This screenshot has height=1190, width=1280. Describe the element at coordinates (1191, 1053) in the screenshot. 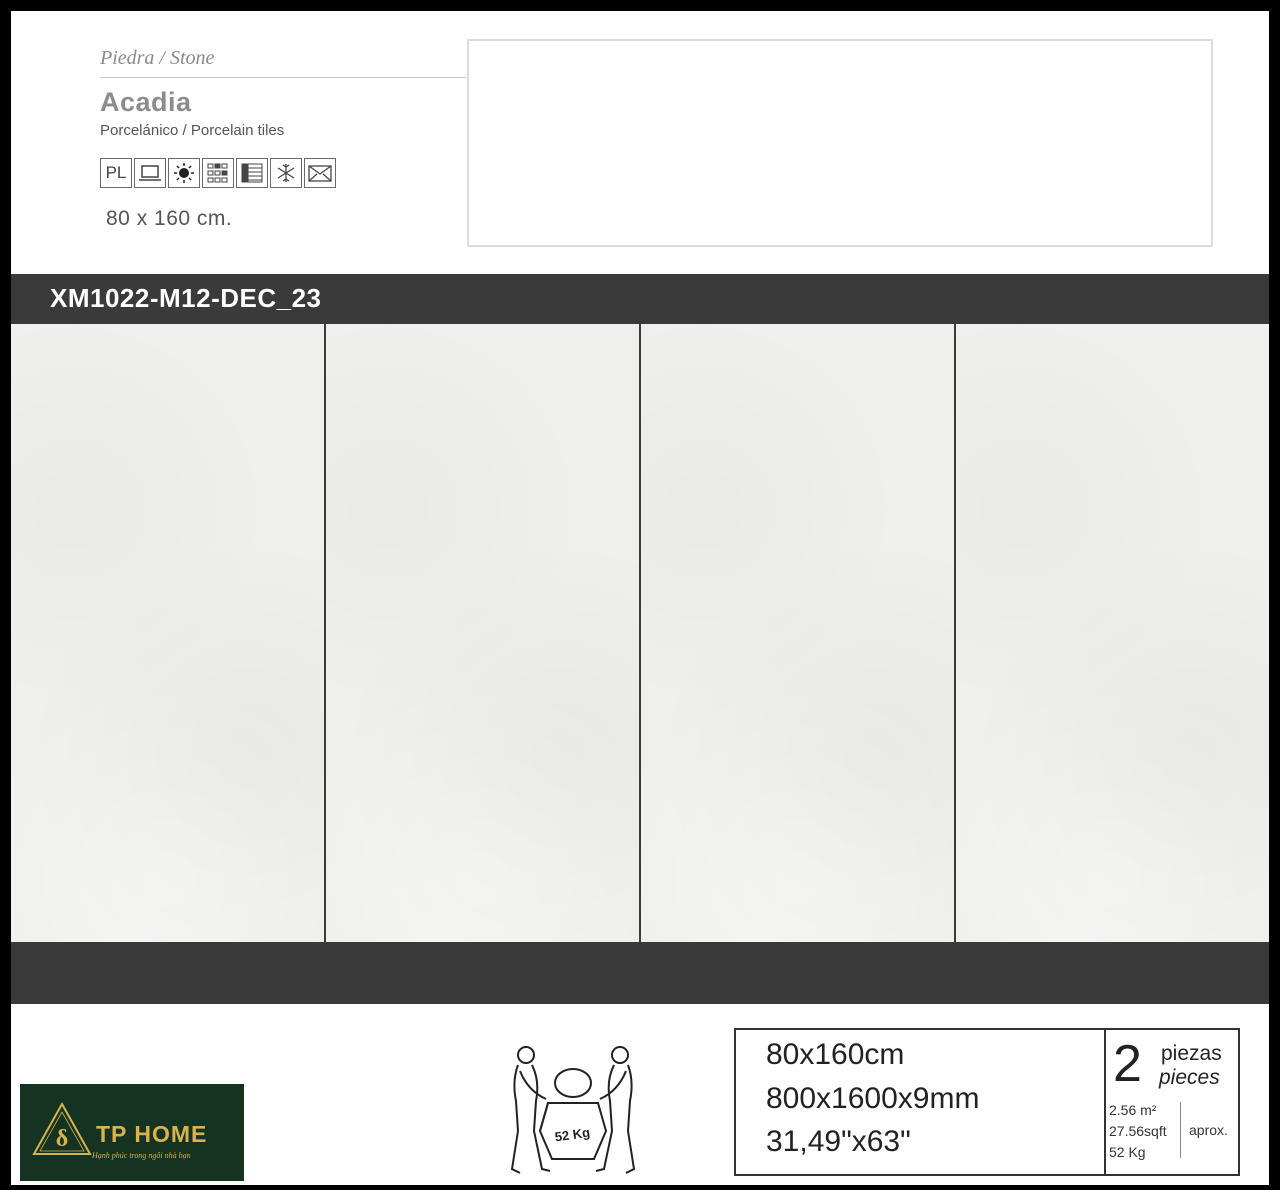

I see `pieces-label-es: piezas` at that location.